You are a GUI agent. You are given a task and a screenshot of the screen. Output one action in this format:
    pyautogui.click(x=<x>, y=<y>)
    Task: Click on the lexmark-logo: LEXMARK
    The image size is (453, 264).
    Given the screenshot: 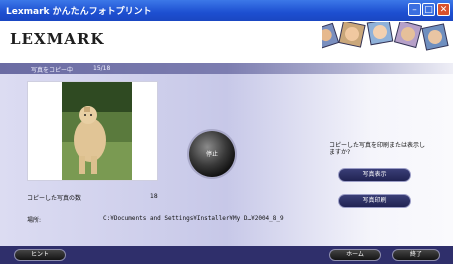 What is the action you would take?
    pyautogui.click(x=57, y=39)
    